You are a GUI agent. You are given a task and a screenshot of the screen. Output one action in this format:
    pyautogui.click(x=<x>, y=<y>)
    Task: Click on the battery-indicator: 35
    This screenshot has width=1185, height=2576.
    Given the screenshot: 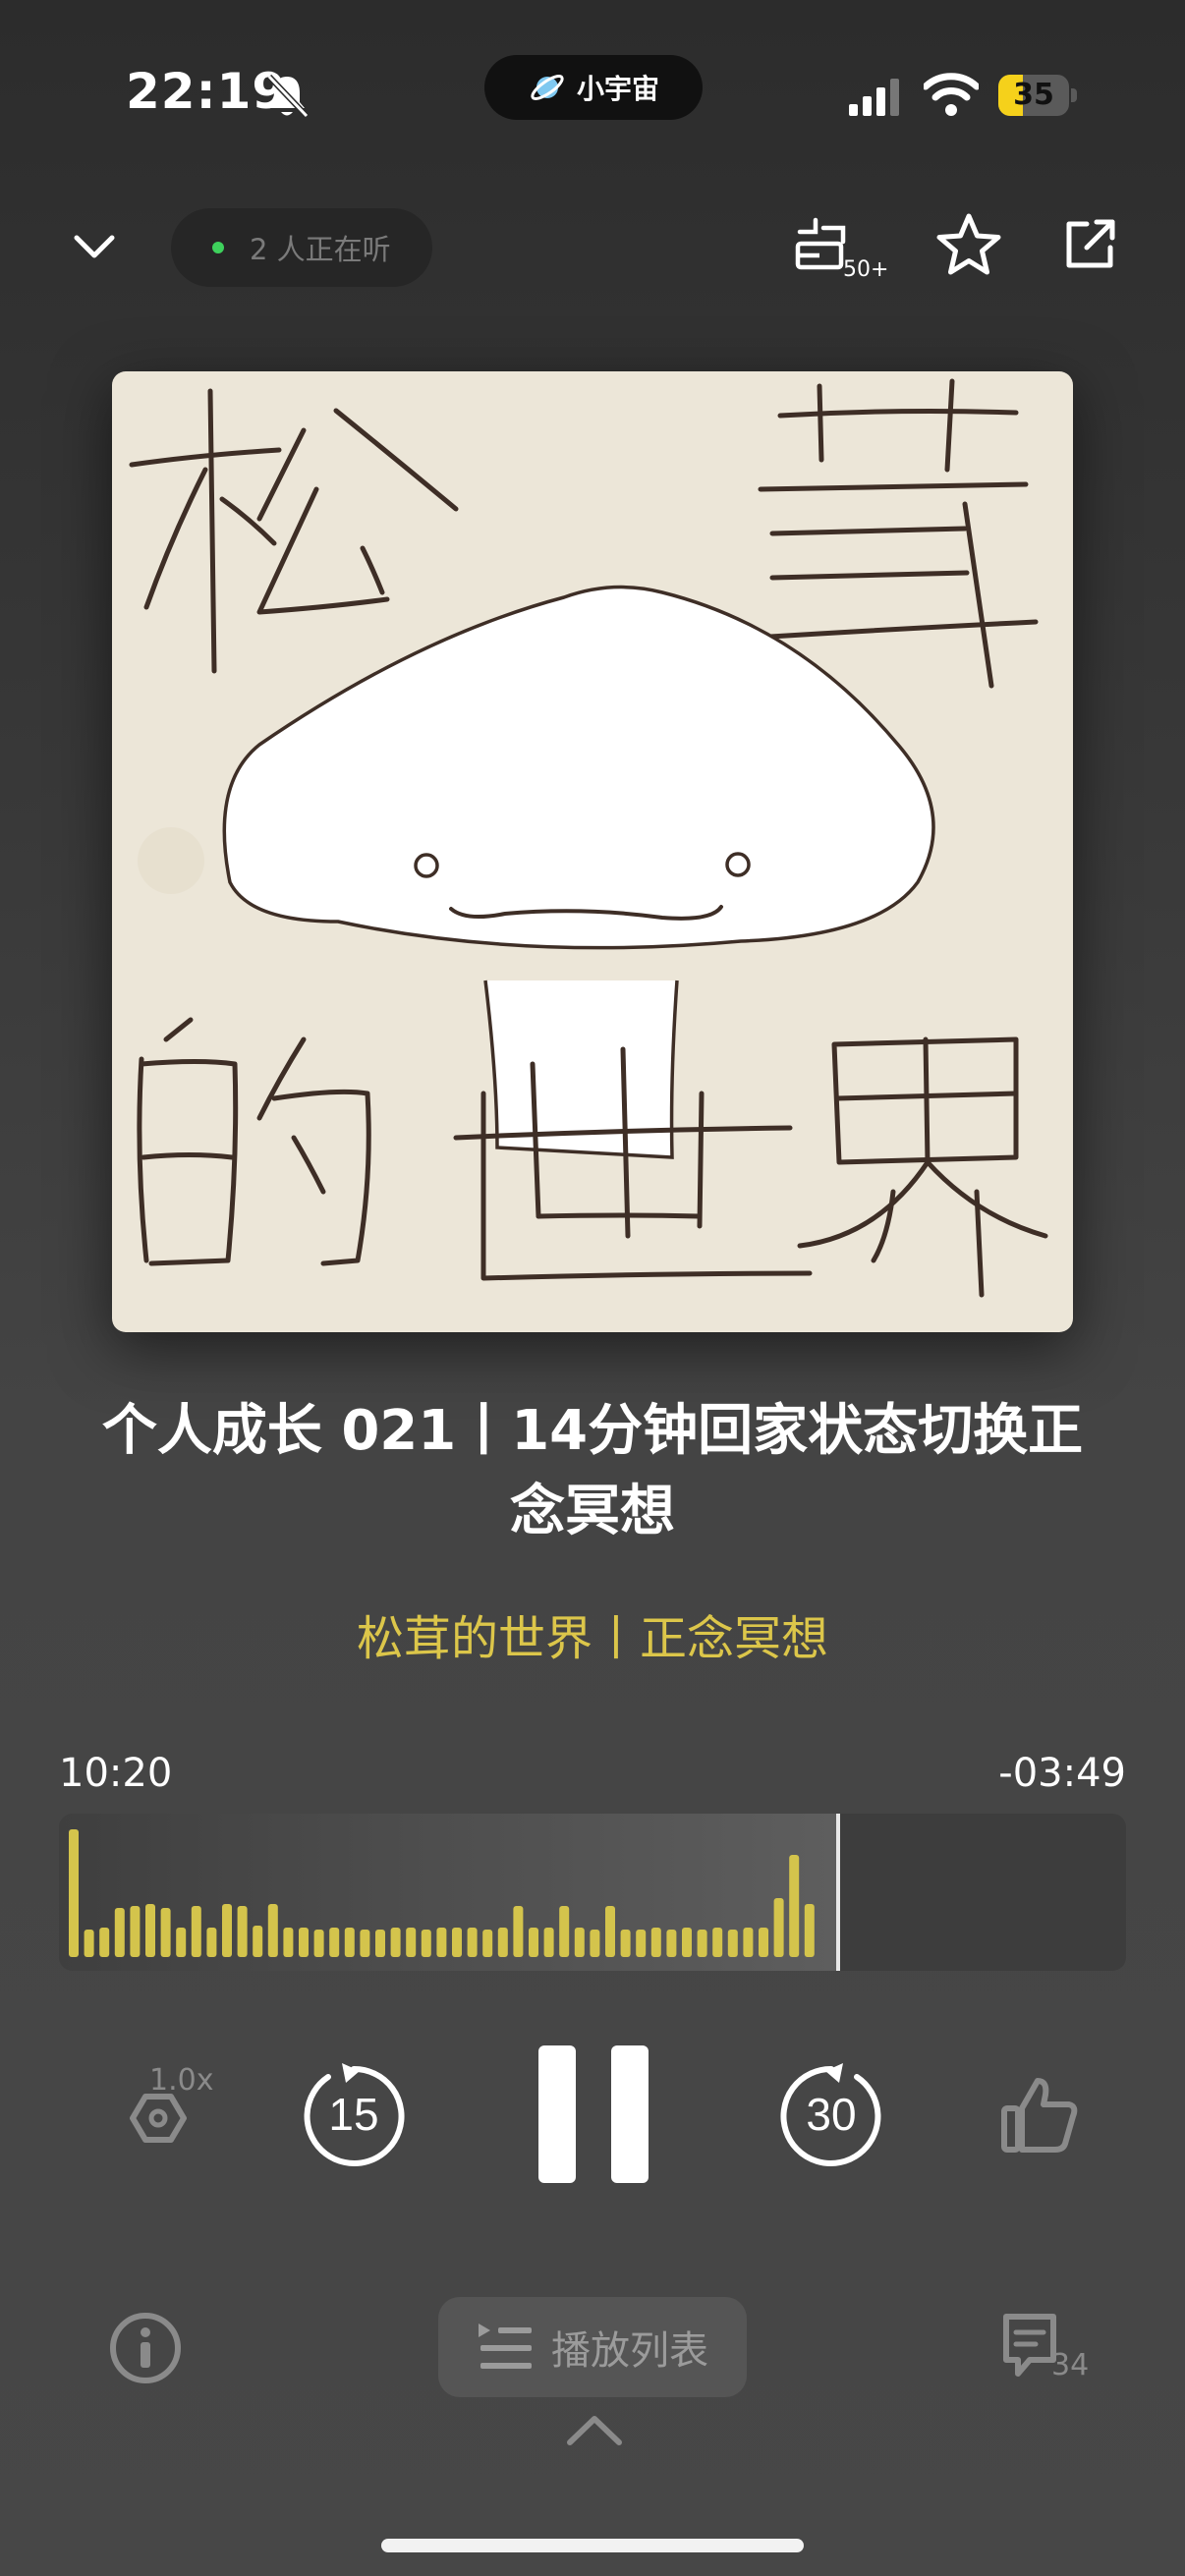 What is the action you would take?
    pyautogui.click(x=1038, y=95)
    